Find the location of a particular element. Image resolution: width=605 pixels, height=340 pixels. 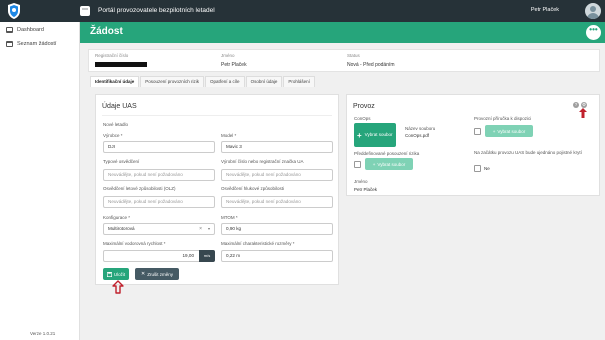

name-value: Petr Plaček is located at coordinates (234, 65).